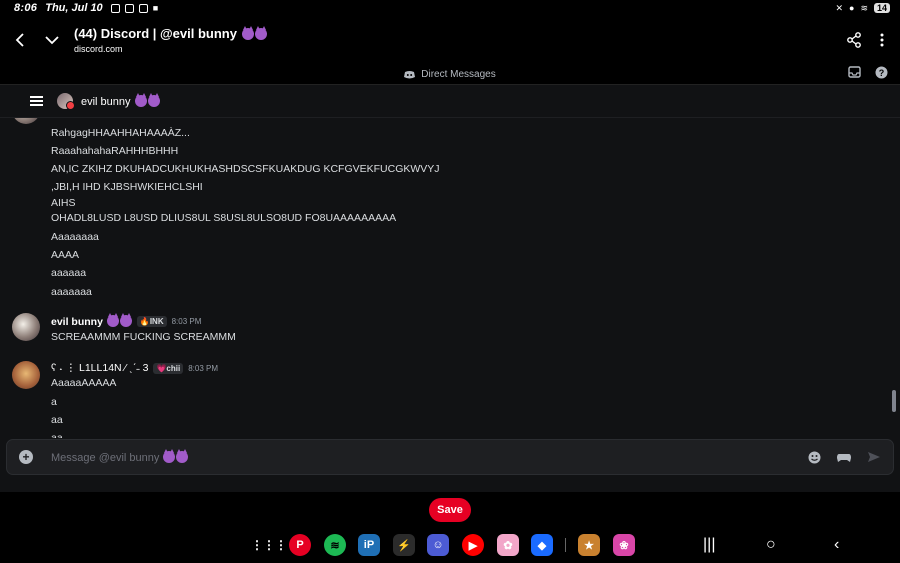 The height and width of the screenshot is (563, 900). I want to click on home-button: ○, so click(771, 545).